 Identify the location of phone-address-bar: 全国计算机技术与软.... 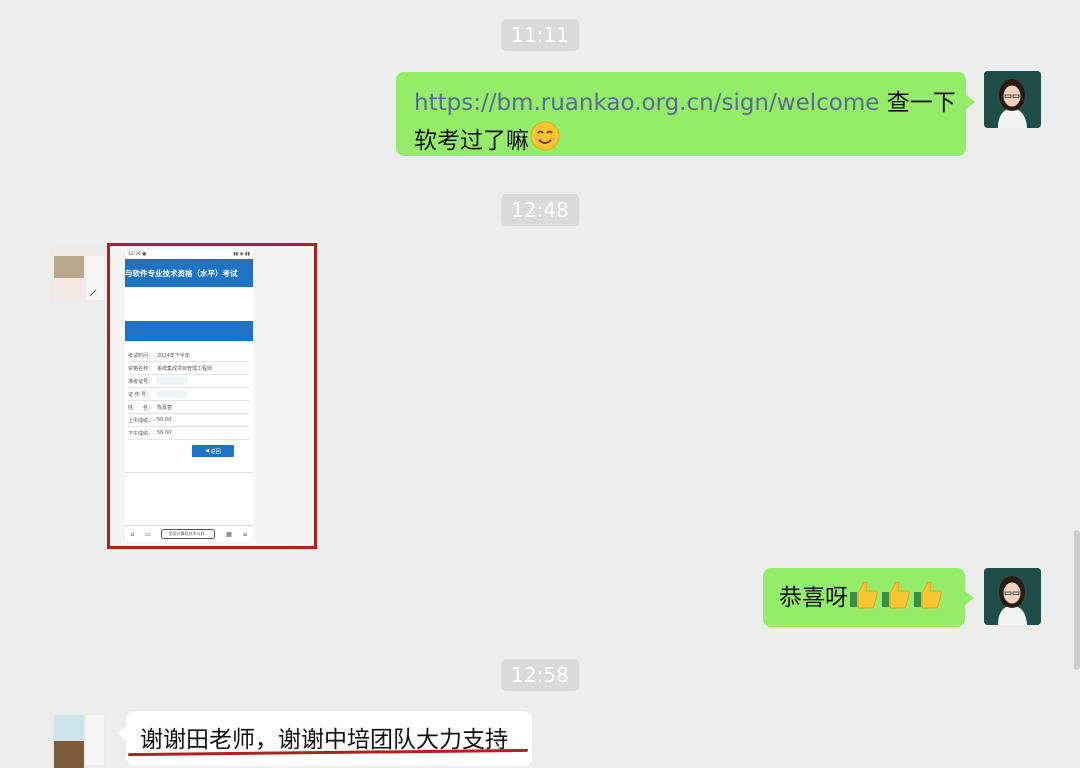
(188, 534).